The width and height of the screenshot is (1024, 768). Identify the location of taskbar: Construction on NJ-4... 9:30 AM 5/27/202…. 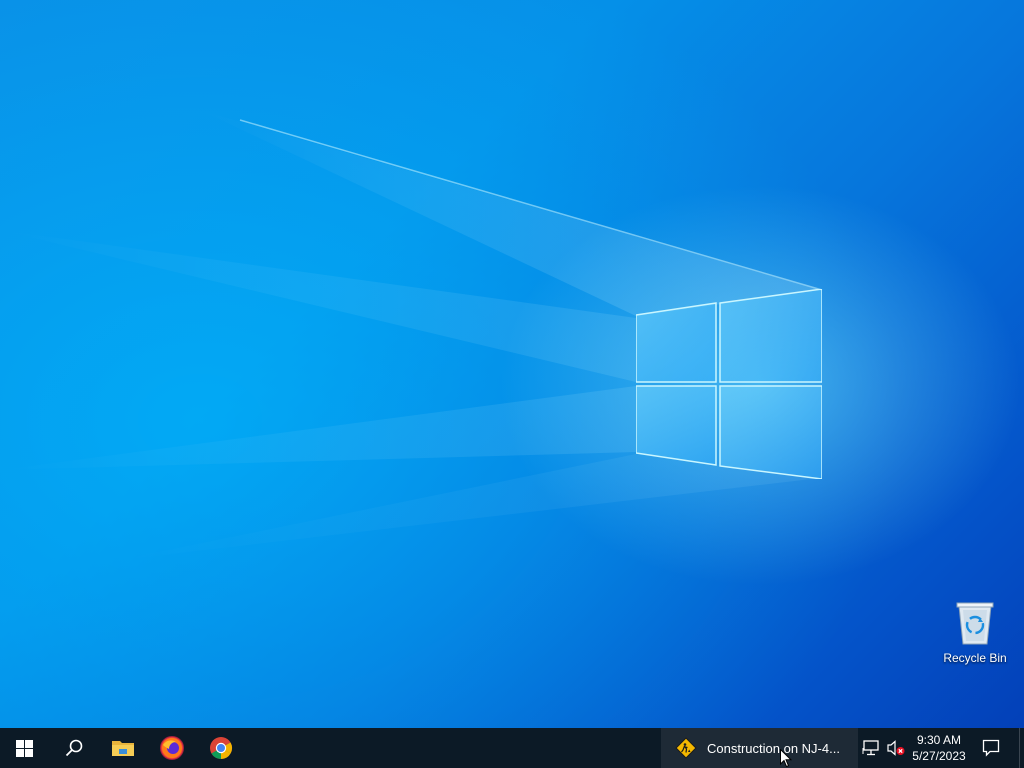
(512, 748).